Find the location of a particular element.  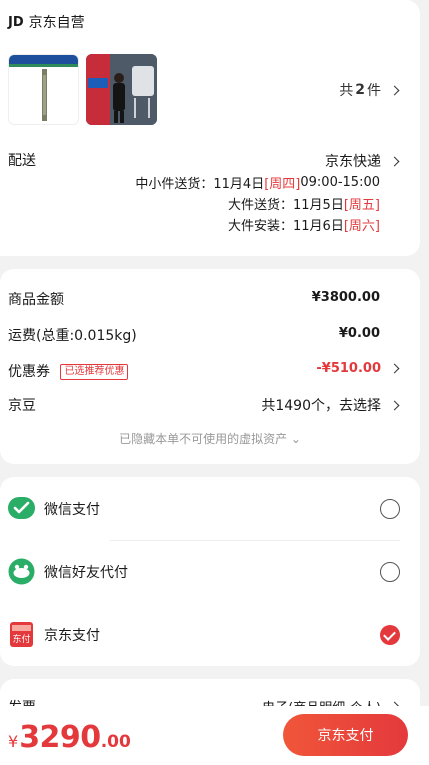

delivery-line-label: 大件安装： is located at coordinates (261, 226).